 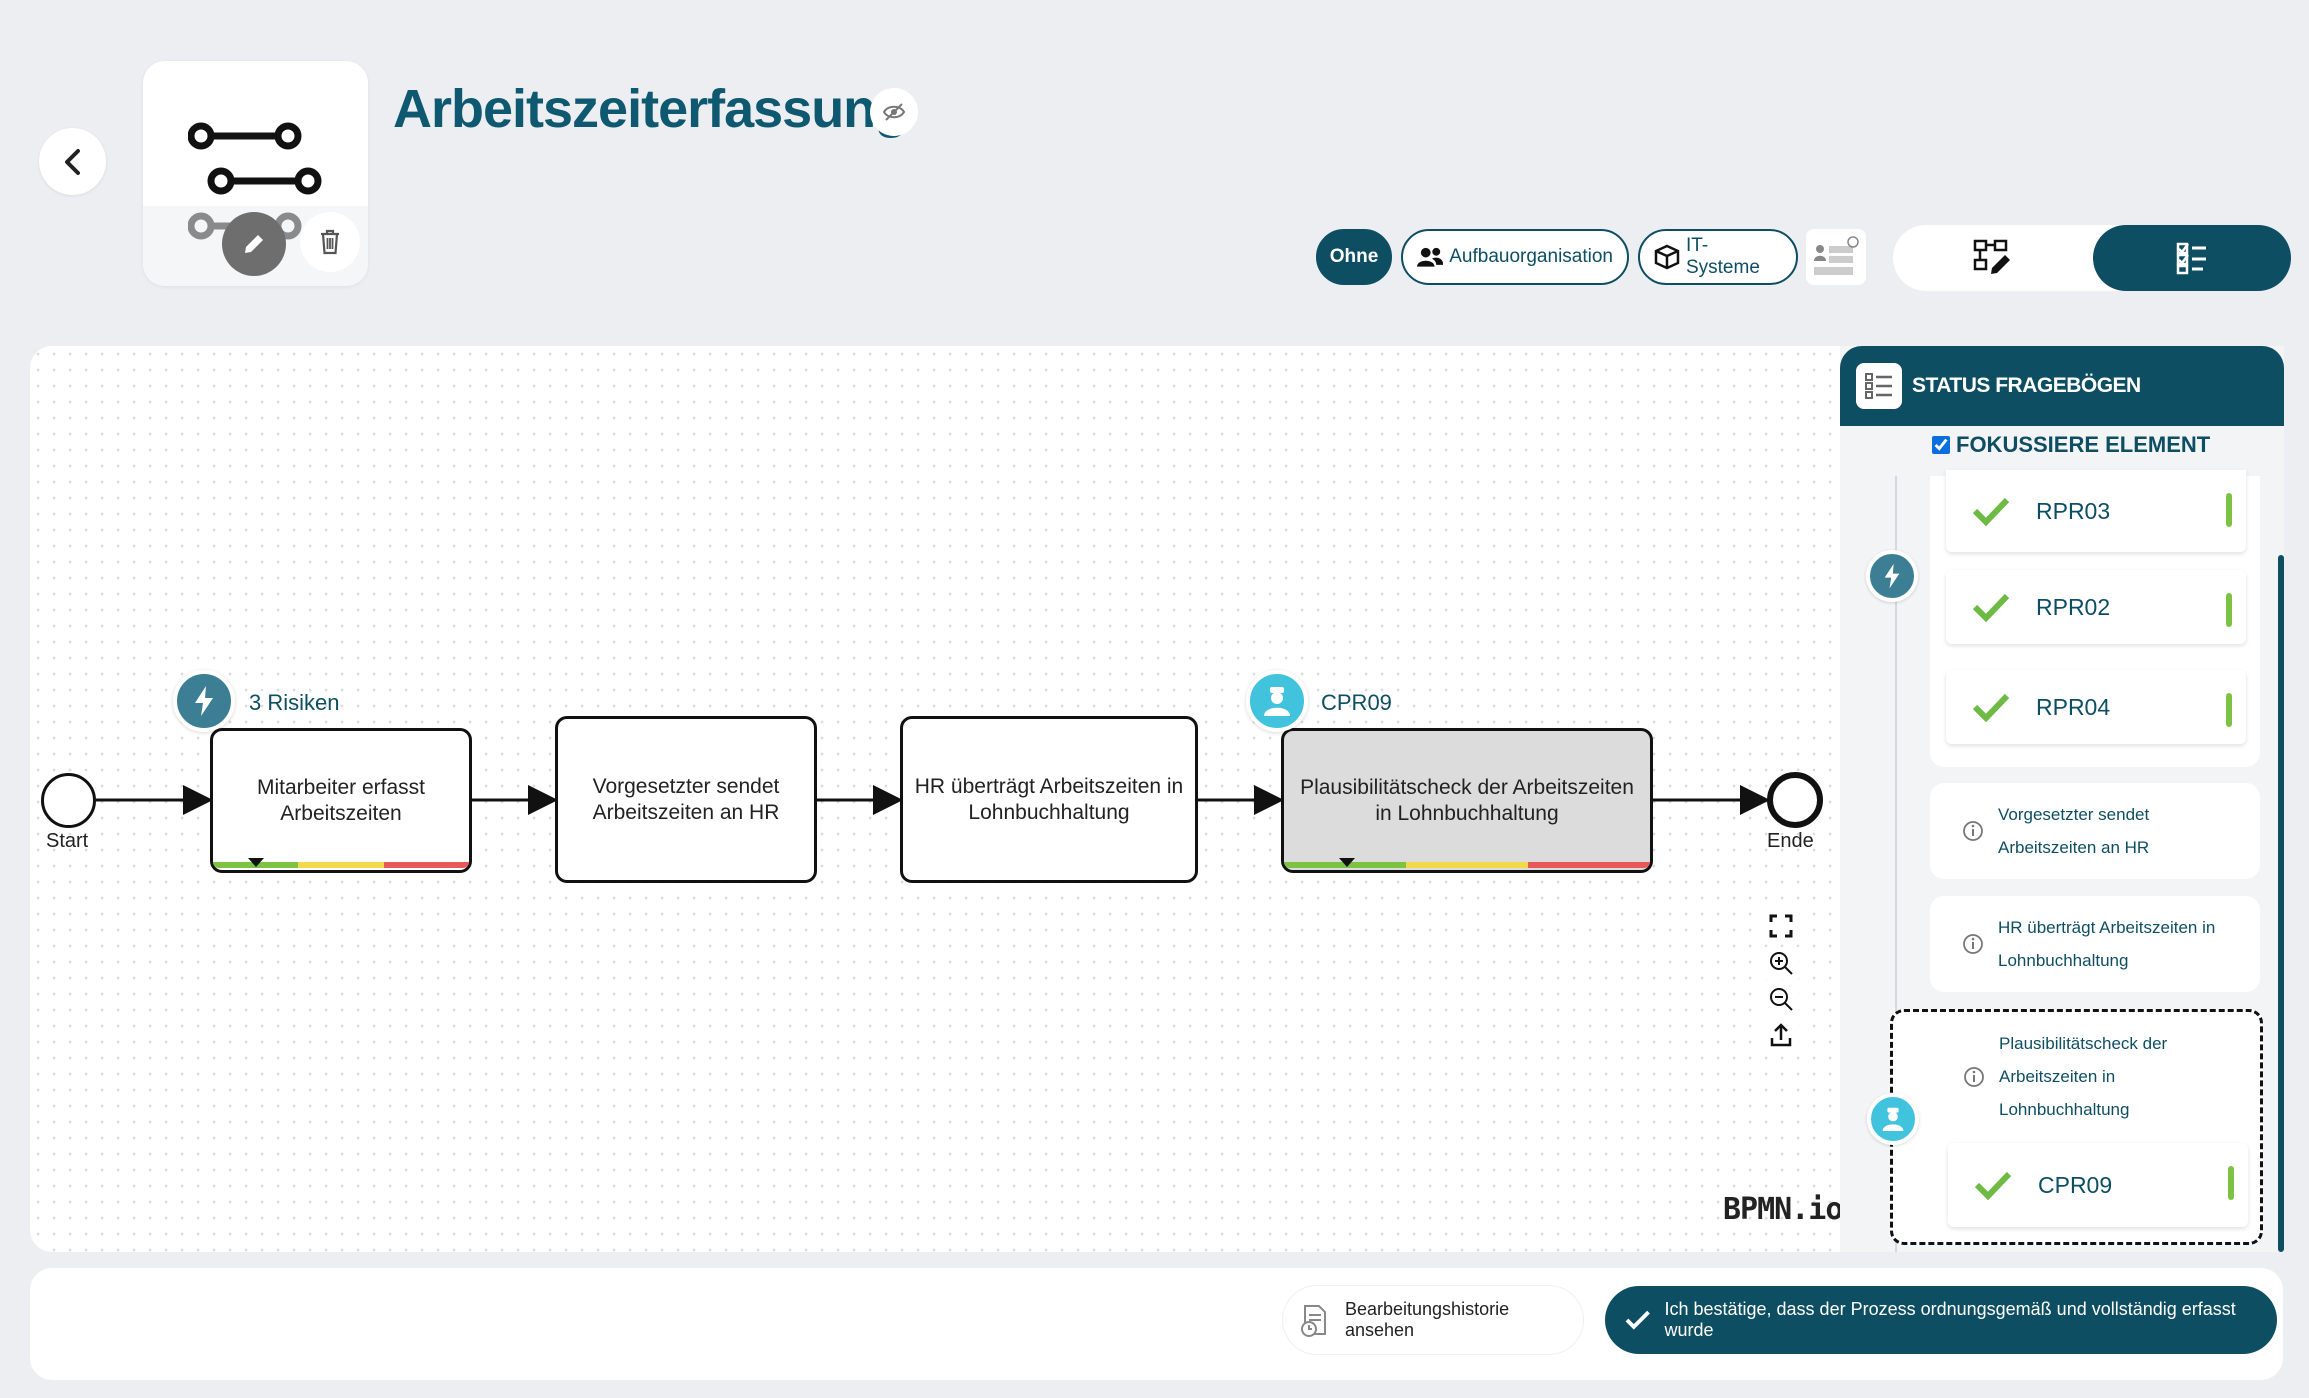 I want to click on control-badge-label: CPR09, so click(x=1356, y=703).